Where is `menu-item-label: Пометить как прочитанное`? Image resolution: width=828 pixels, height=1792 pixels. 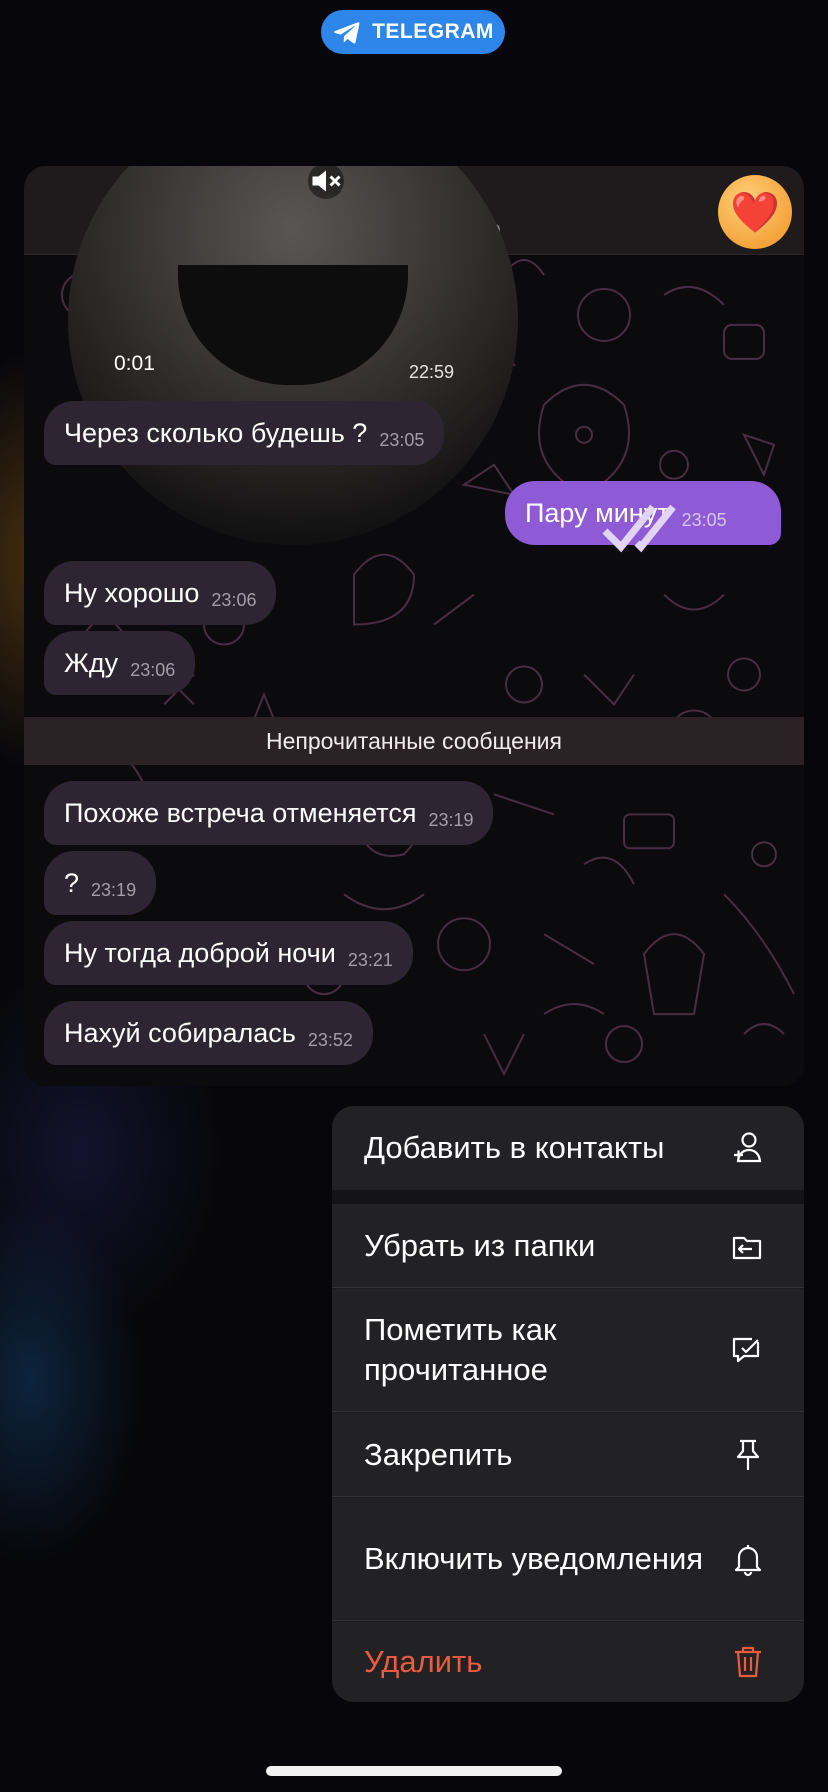
menu-item-label: Пометить как прочитанное is located at coordinates (460, 1349).